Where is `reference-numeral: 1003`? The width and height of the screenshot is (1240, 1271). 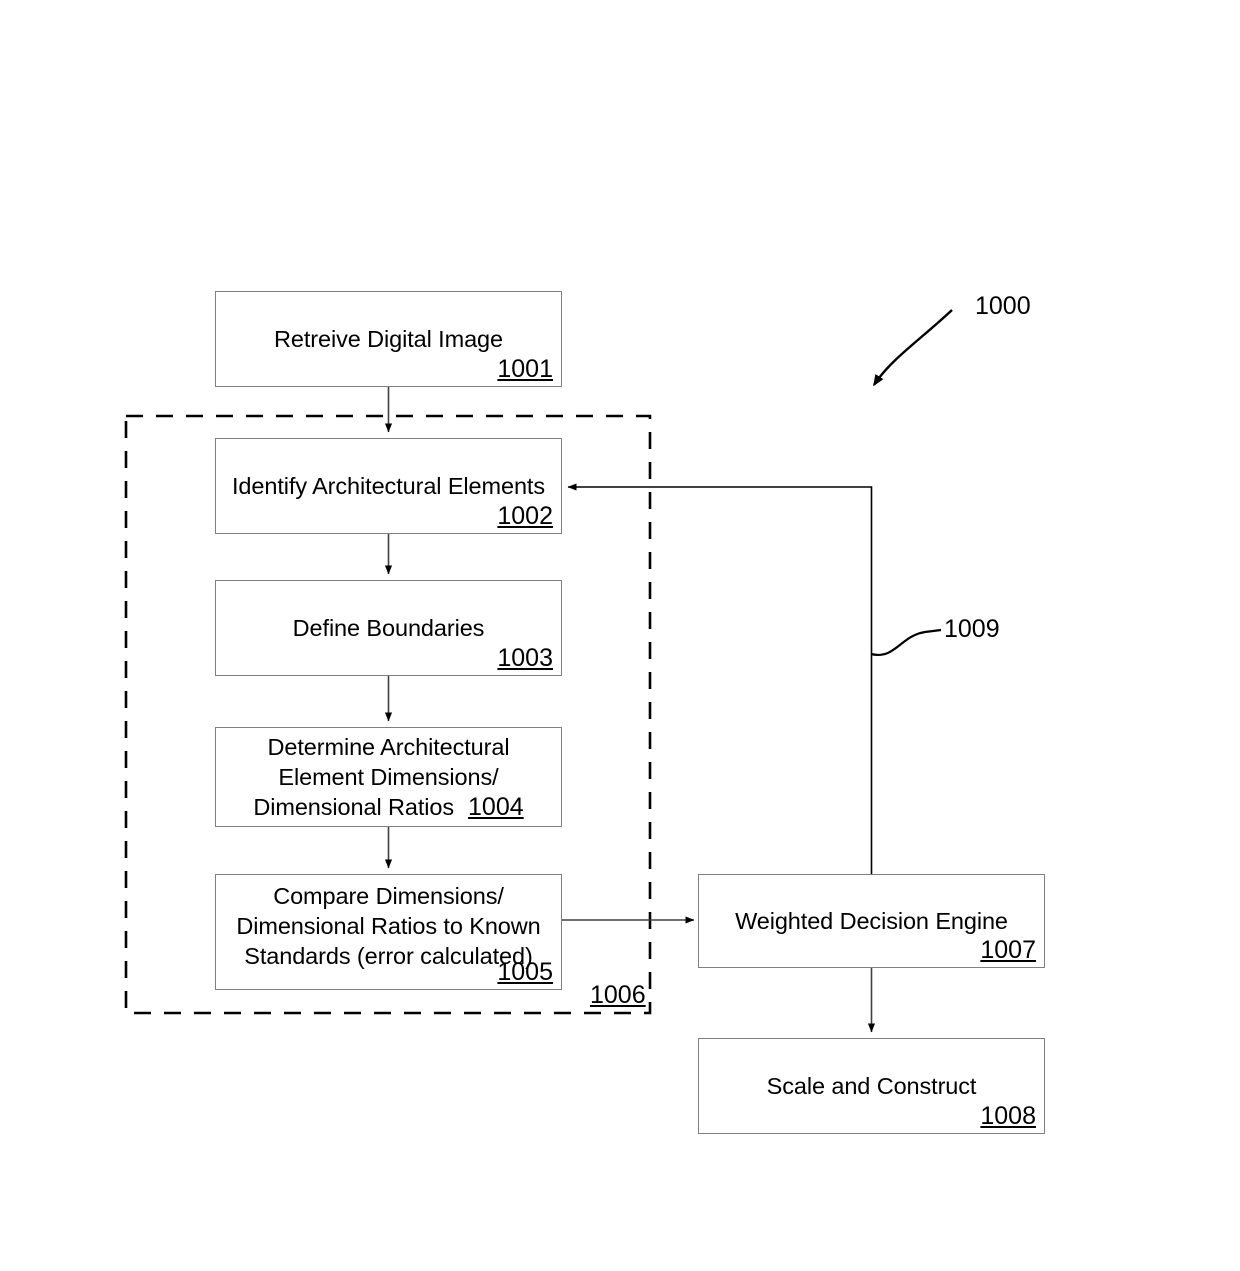 reference-numeral: 1003 is located at coordinates (525, 658).